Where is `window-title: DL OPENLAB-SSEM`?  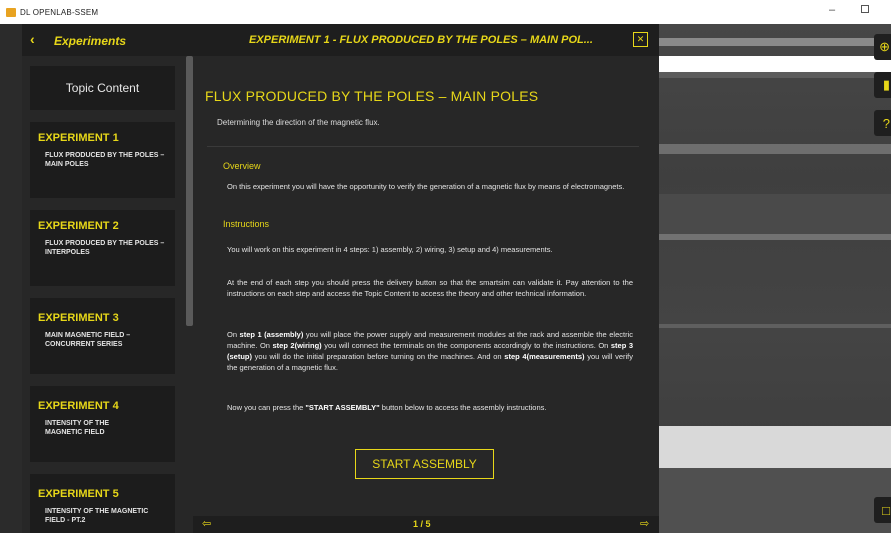 window-title: DL OPENLAB-SSEM is located at coordinates (59, 12).